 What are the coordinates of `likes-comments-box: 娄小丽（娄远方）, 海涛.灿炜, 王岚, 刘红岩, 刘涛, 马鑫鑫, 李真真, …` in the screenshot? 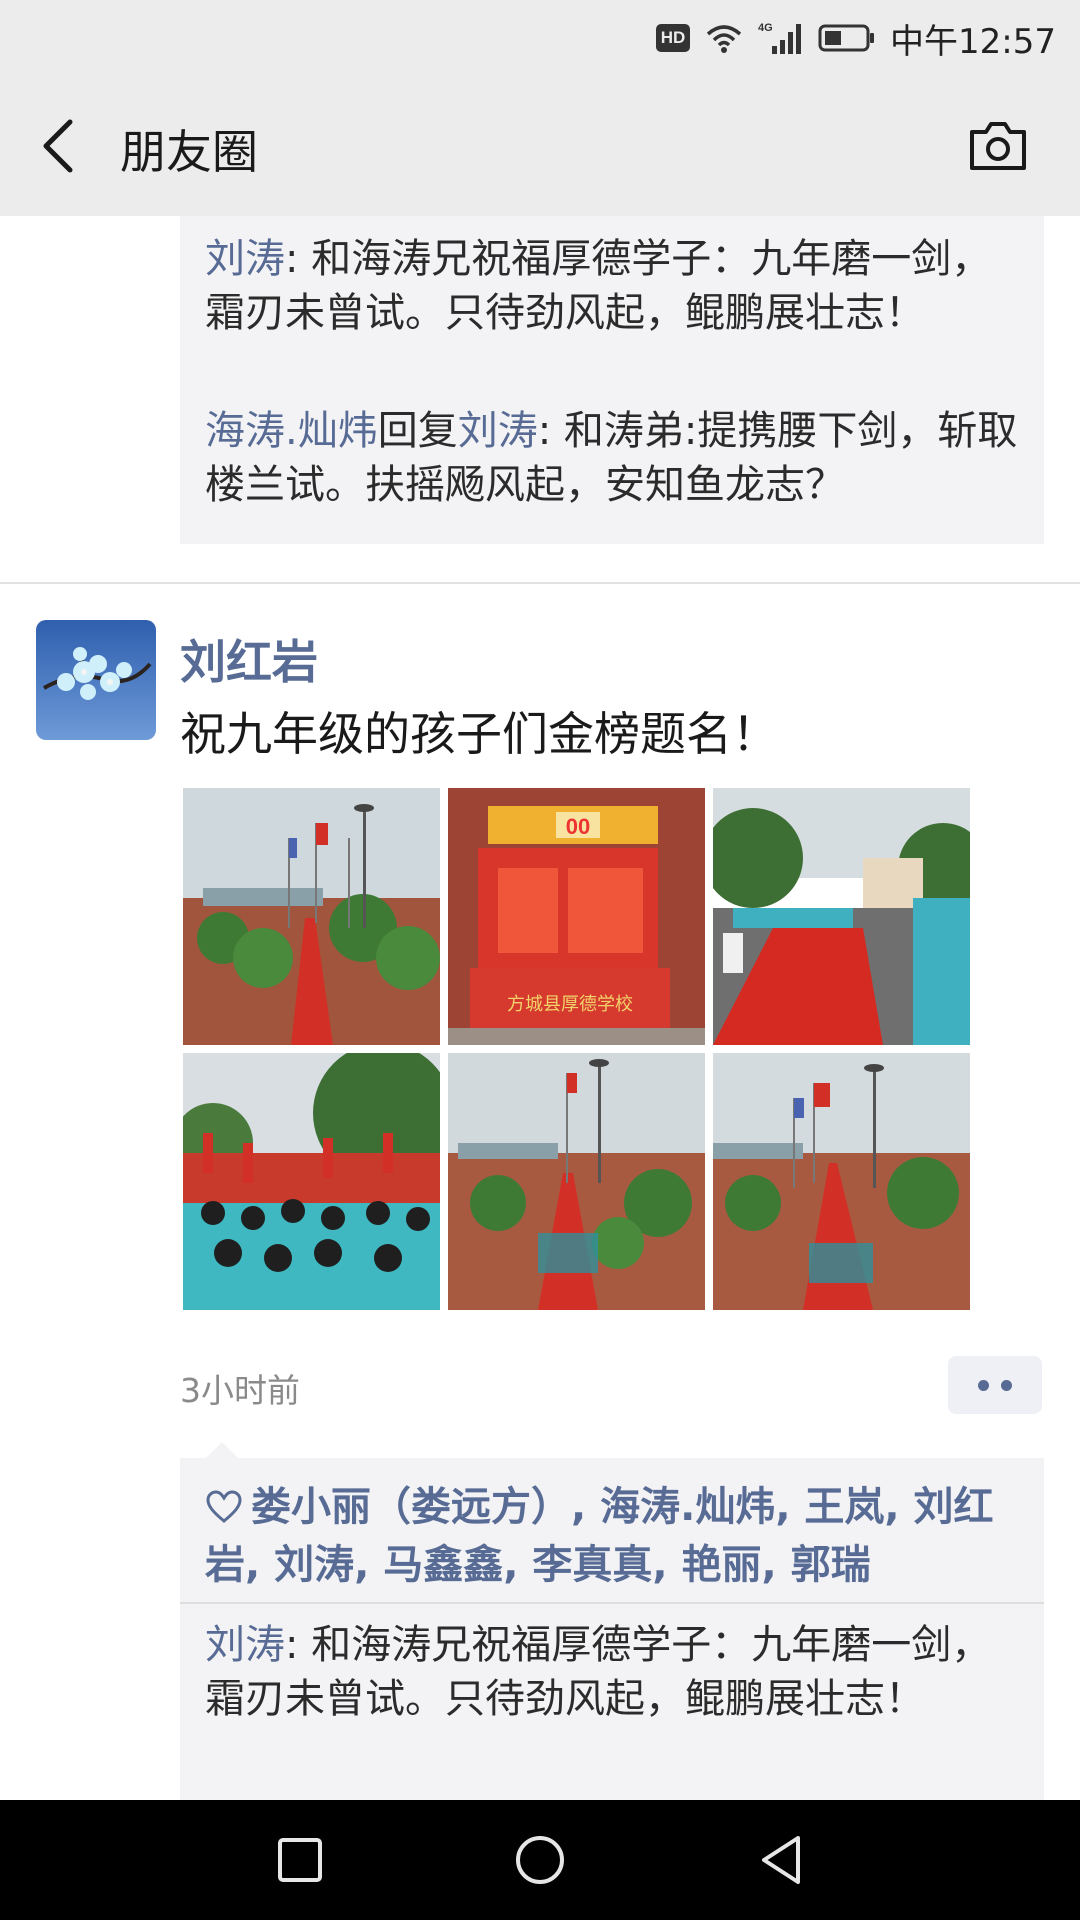 It's located at (612, 1629).